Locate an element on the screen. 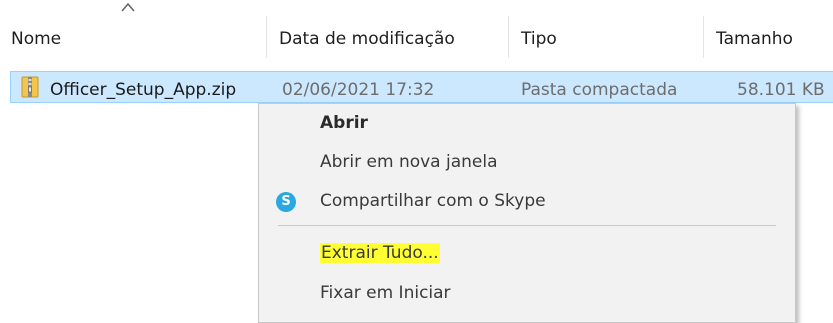  skype-icon: S is located at coordinates (286, 202).